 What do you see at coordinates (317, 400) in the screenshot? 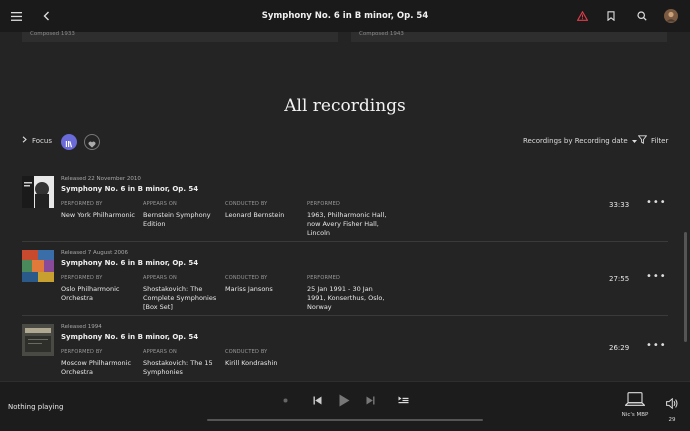
I see `previous-icon` at bounding box center [317, 400].